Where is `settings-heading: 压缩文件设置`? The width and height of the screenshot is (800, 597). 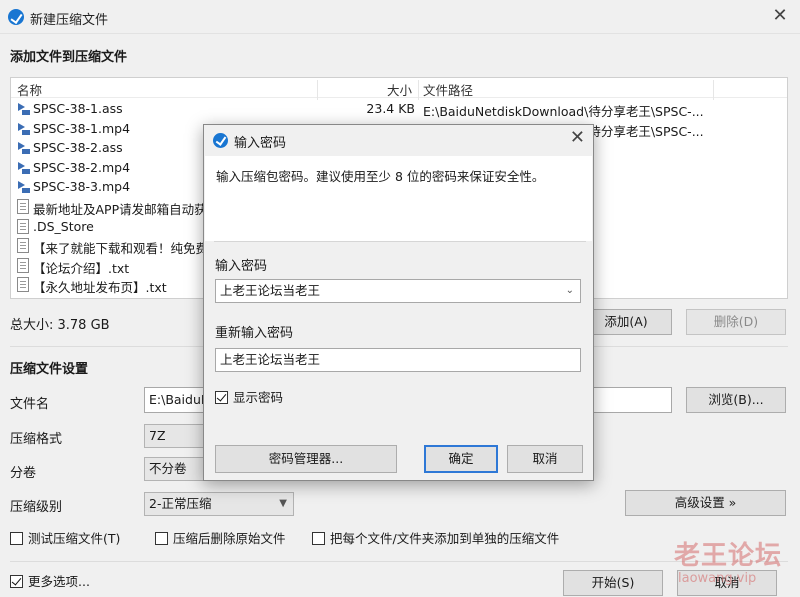
settings-heading: 压缩文件设置 is located at coordinates (49, 369).